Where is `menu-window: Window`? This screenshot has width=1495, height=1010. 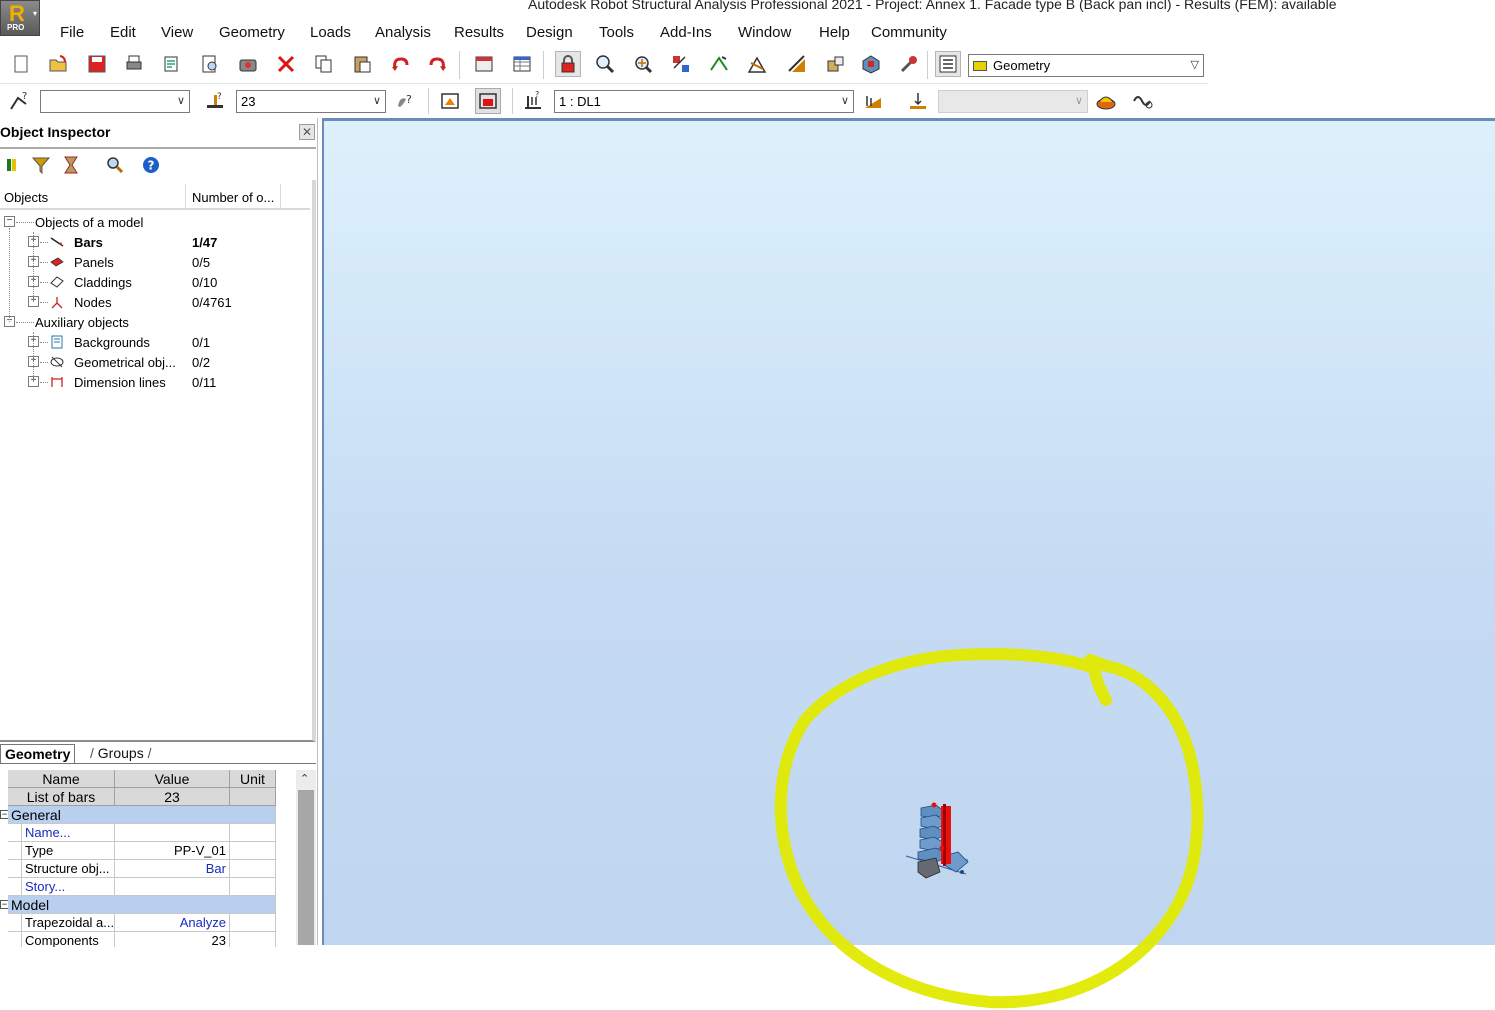 menu-window: Window is located at coordinates (764, 32).